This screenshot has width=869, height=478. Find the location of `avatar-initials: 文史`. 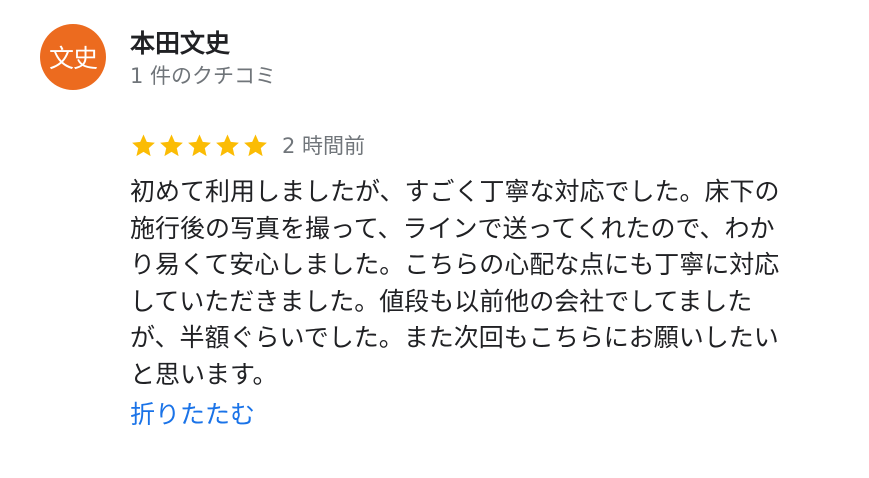

avatar-initials: 文史 is located at coordinates (73, 58).